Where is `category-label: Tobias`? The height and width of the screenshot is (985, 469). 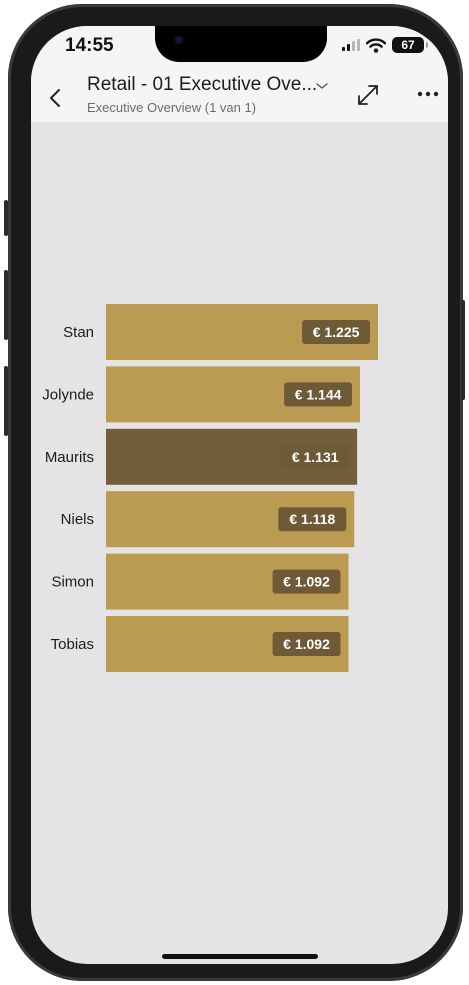 category-label: Tobias is located at coordinates (72, 644).